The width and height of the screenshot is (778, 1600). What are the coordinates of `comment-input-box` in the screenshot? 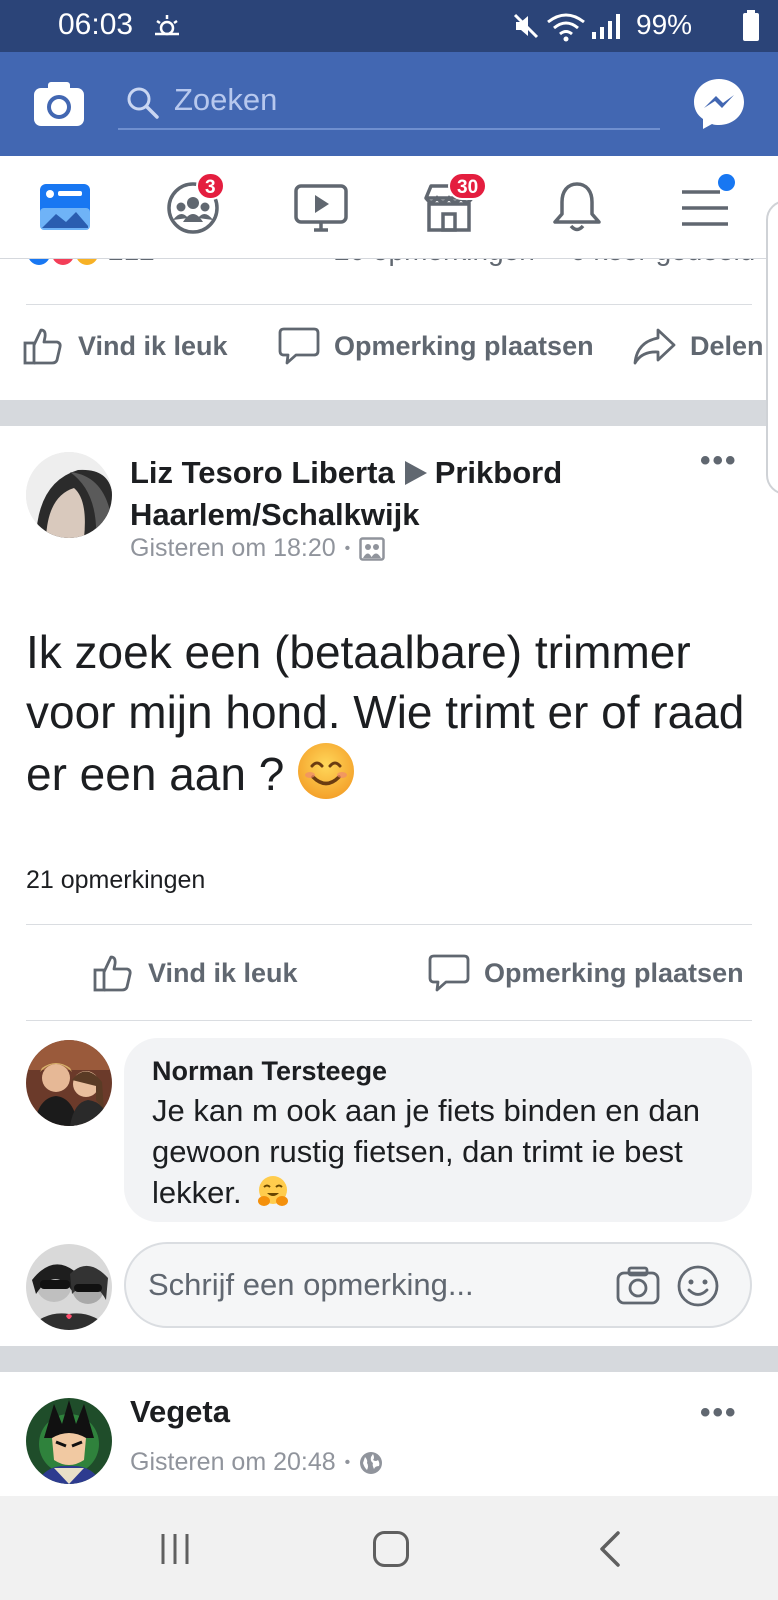 It's located at (438, 1285).